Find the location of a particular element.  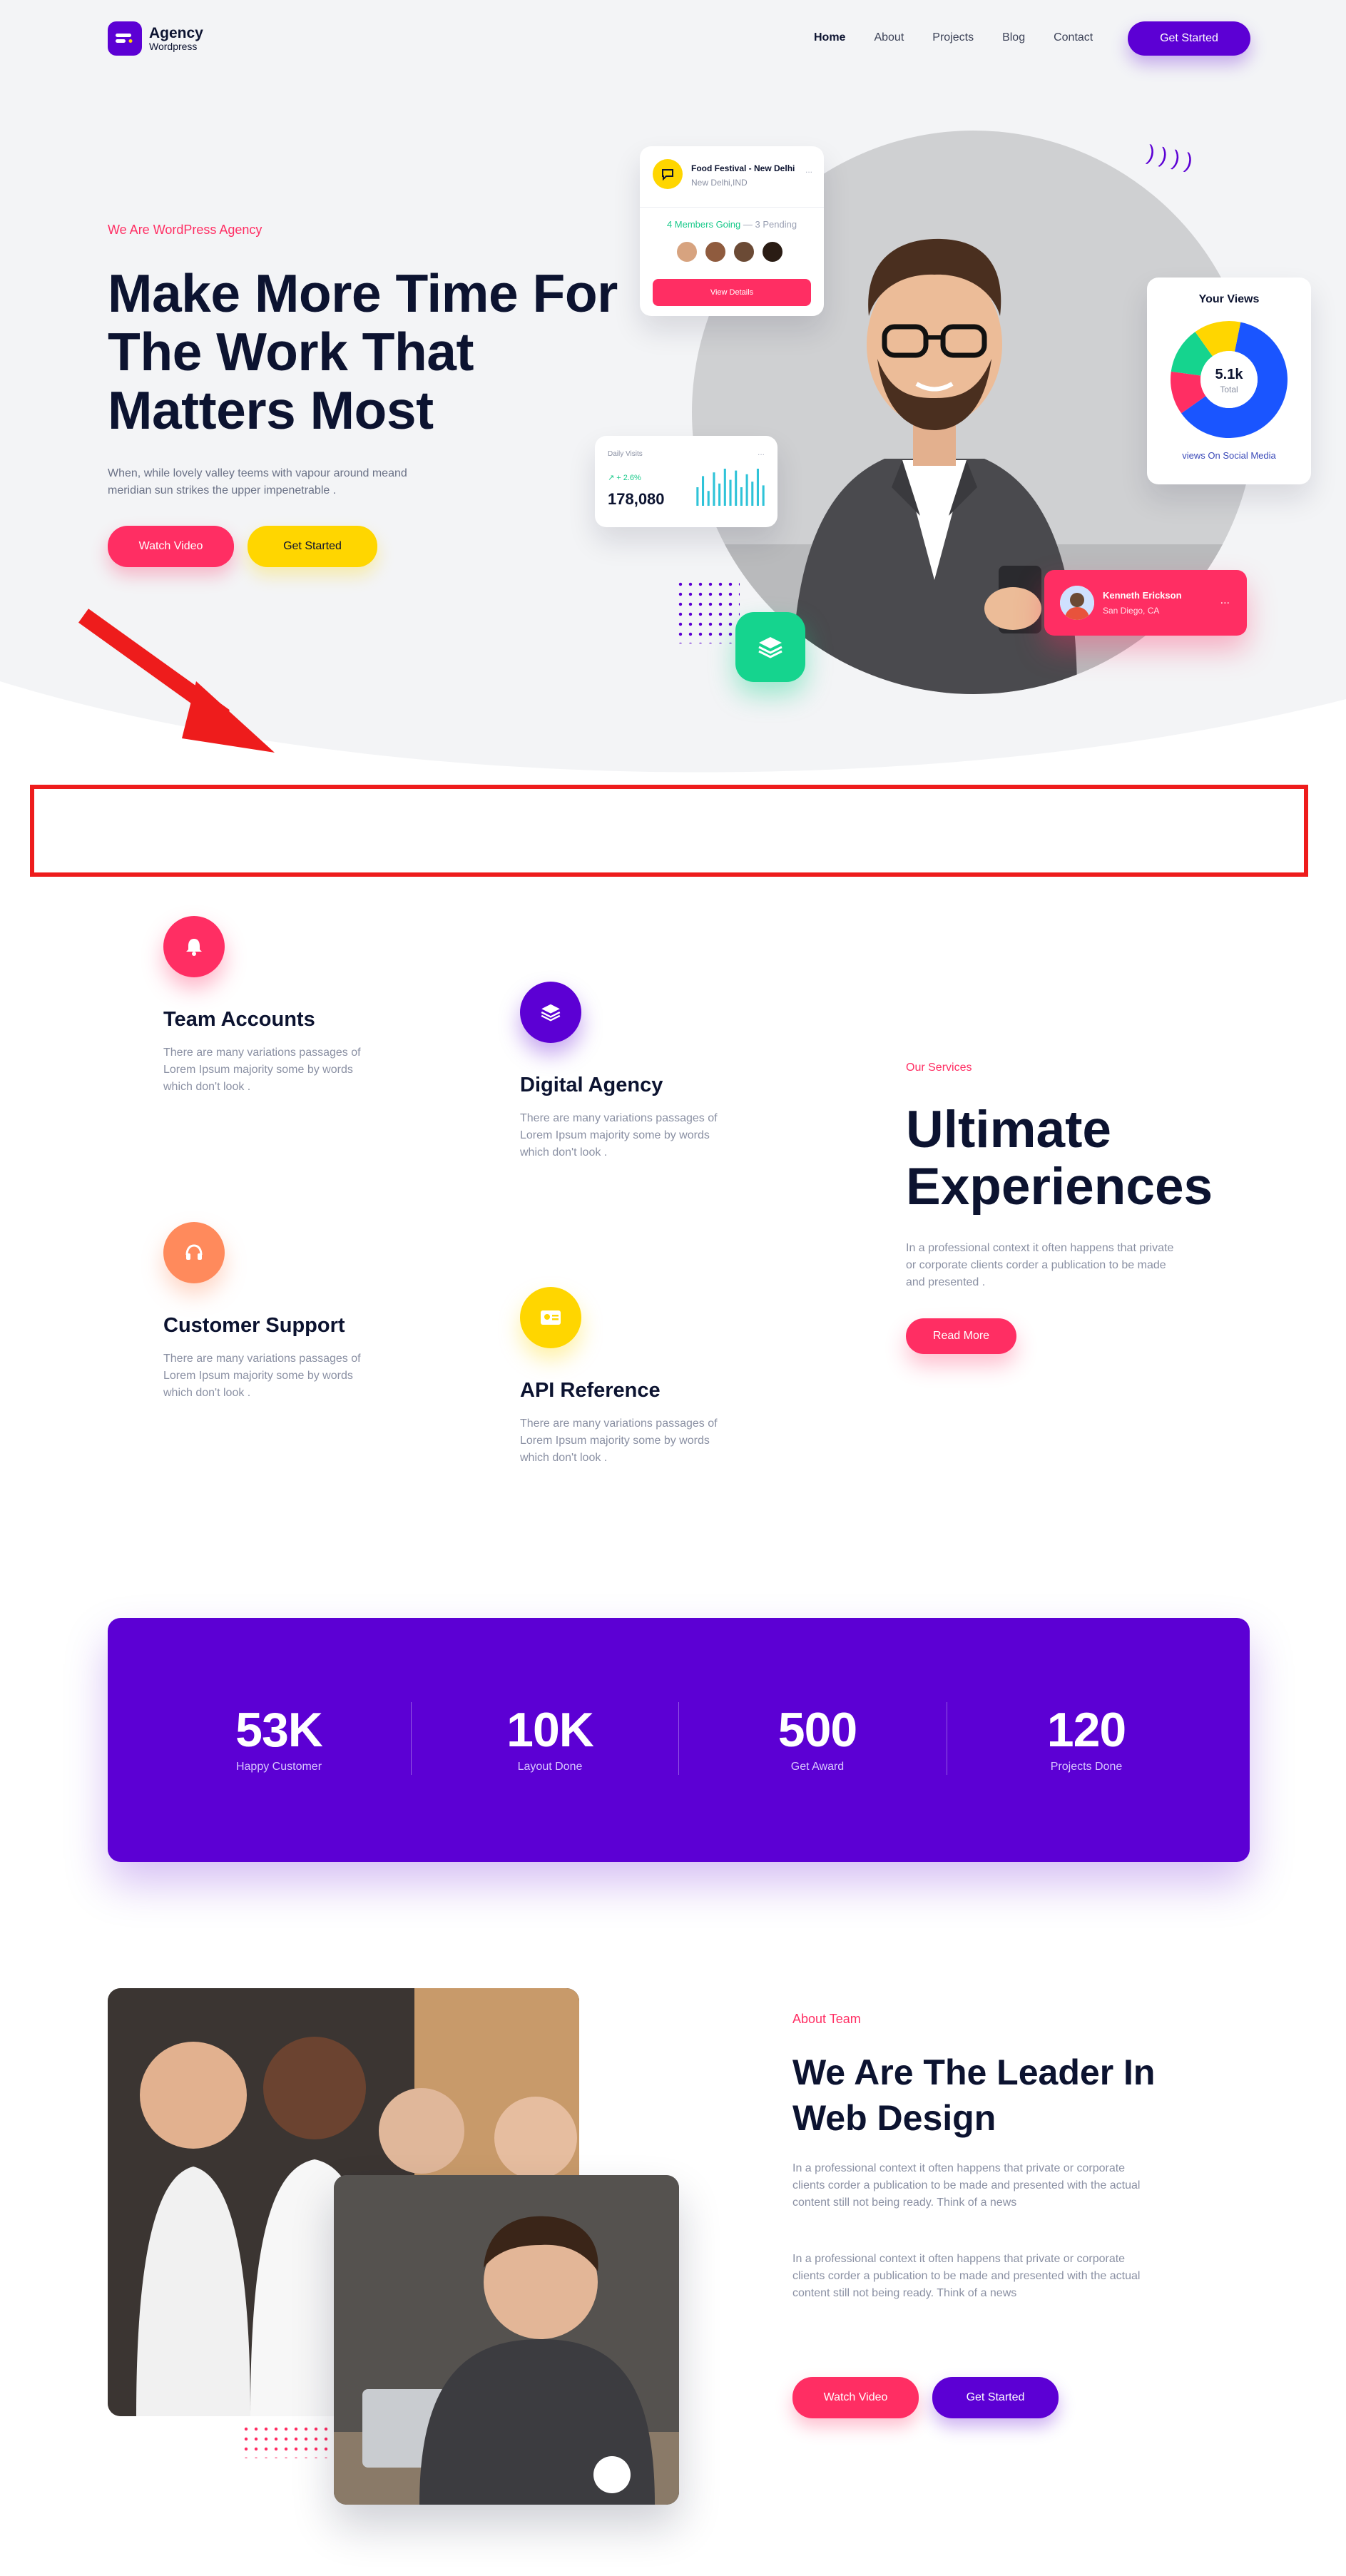

members-pending: — 3 Pending is located at coordinates (770, 224).